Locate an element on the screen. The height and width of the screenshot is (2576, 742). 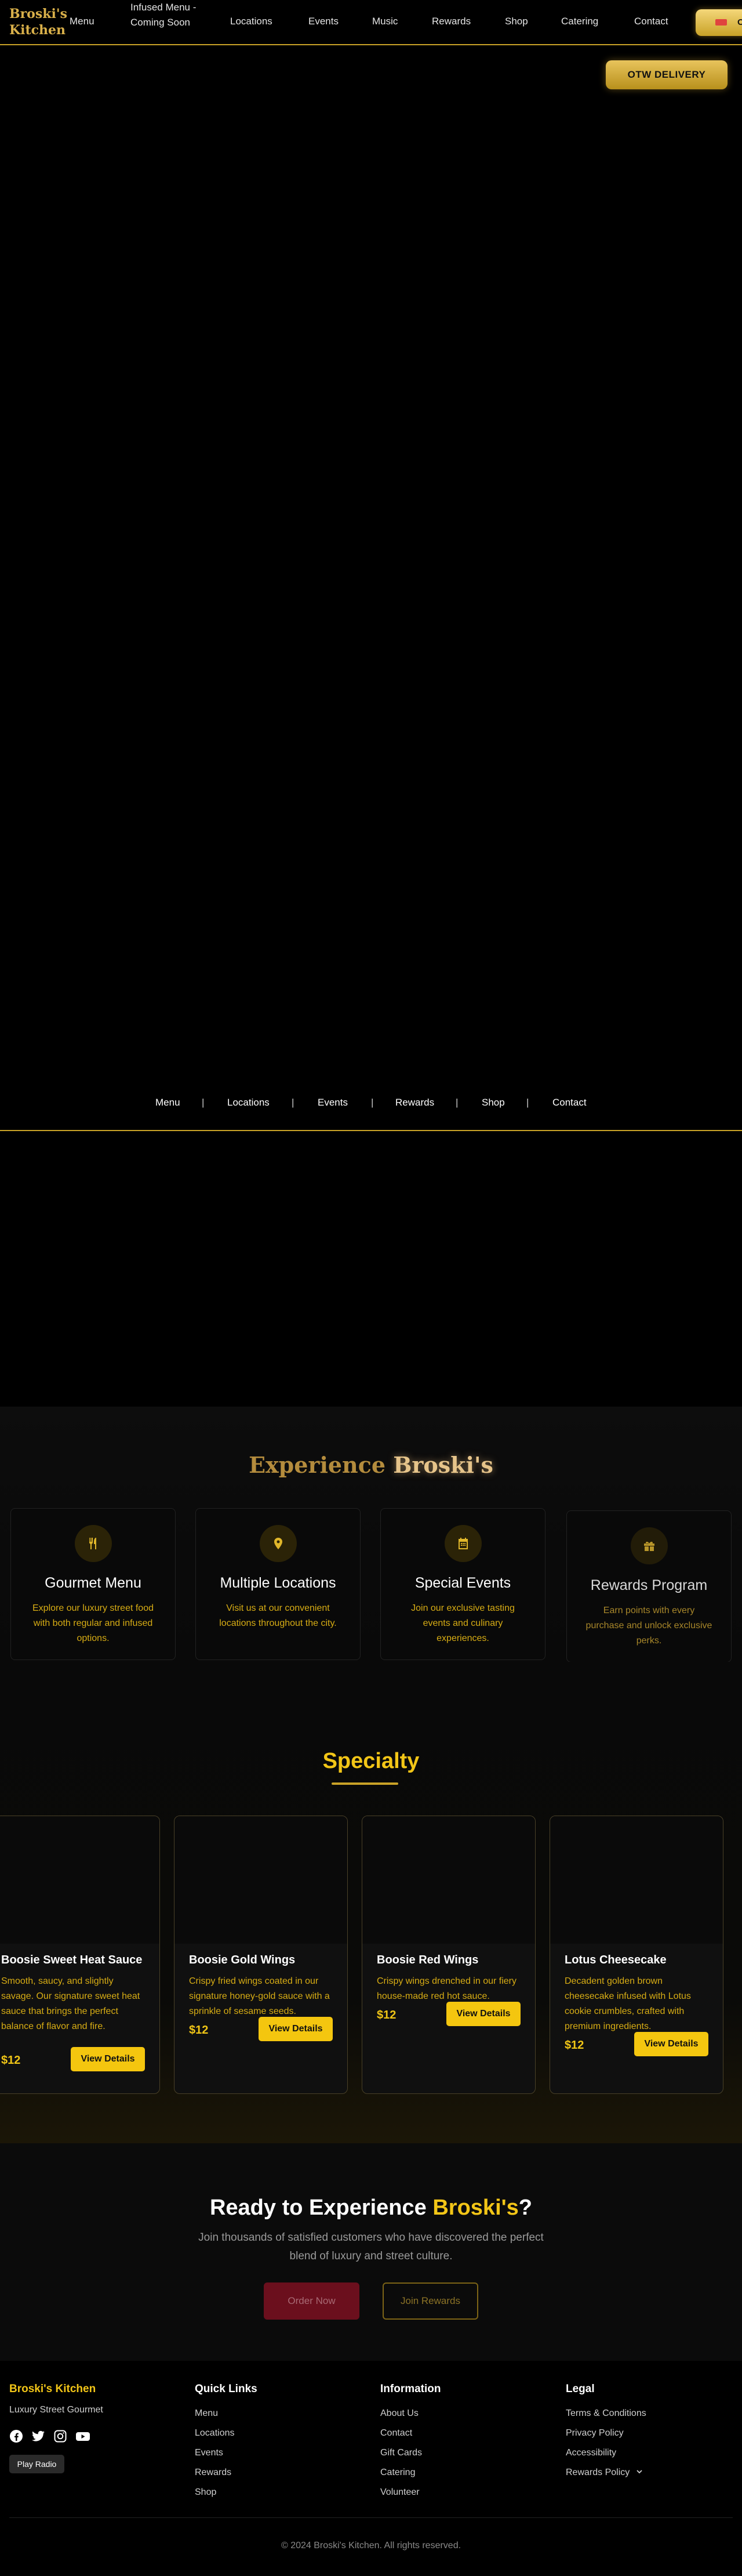
rewards-policy-dropdown: Rewards Policy is located at coordinates (606, 2477).